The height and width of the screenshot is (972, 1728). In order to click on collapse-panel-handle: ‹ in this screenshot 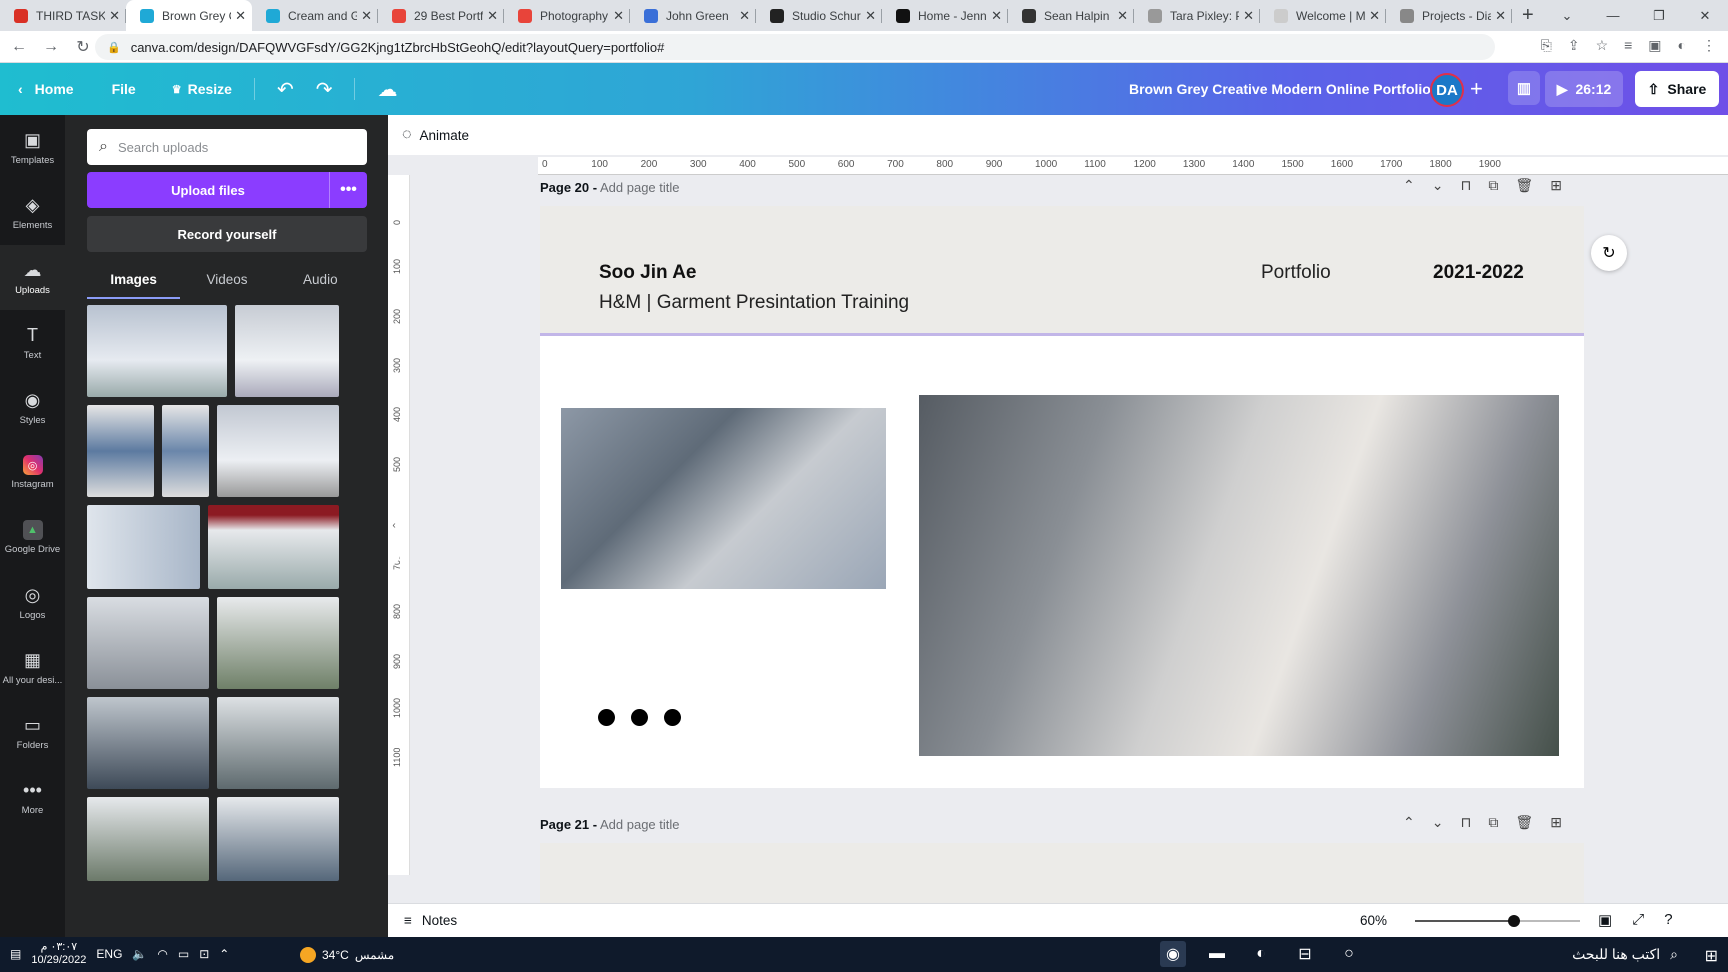, I will do `click(394, 525)`.